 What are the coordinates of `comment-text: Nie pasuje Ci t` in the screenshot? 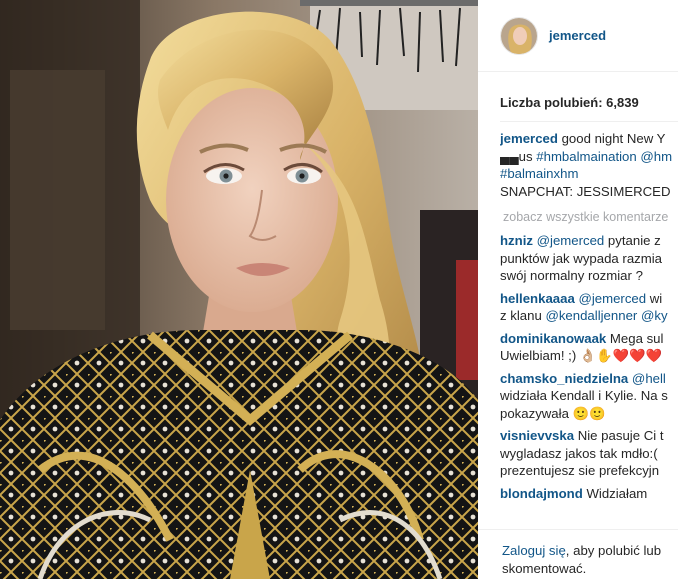 It's located at (619, 435).